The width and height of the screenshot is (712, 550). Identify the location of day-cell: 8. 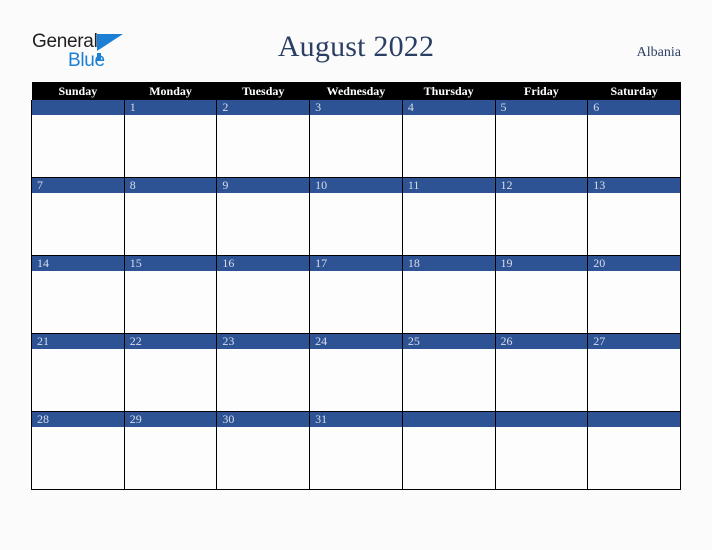
(170, 216).